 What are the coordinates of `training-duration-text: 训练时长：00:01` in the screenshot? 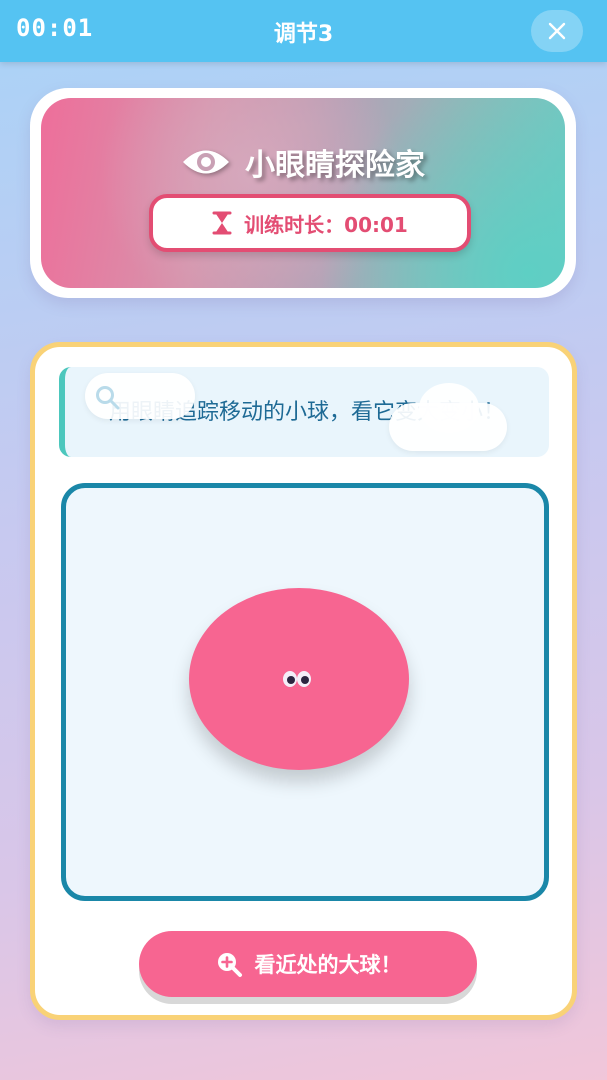 It's located at (326, 224).